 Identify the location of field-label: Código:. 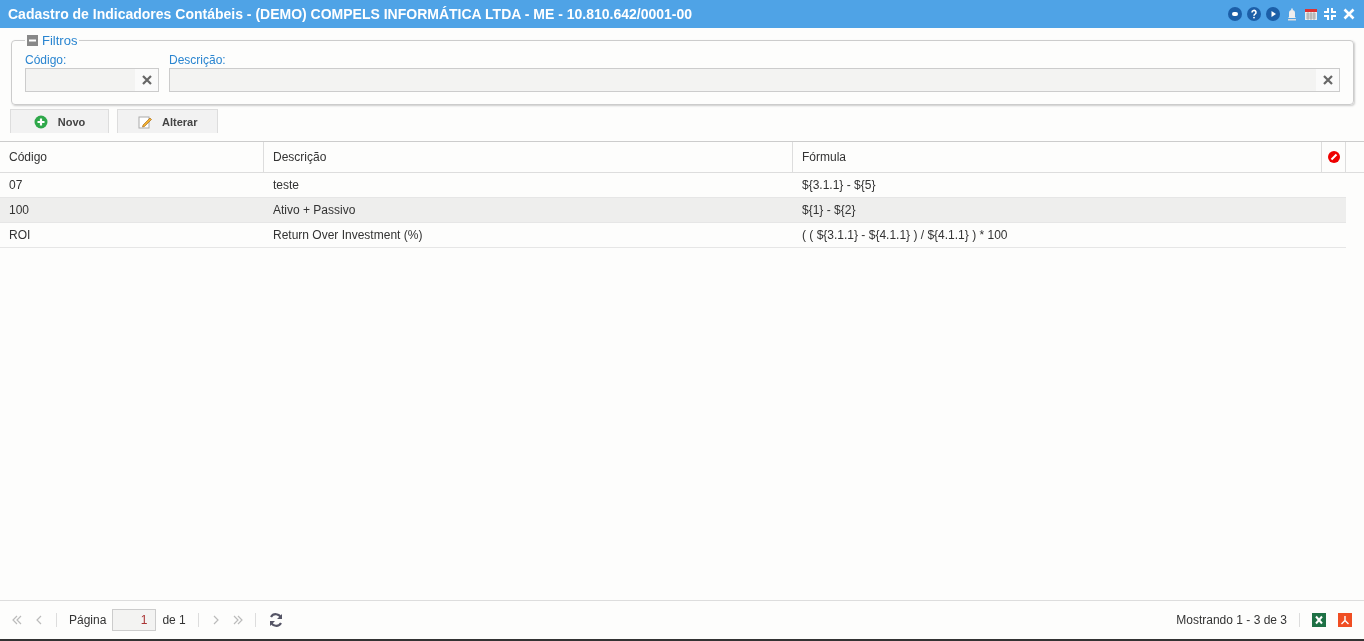
(46, 60).